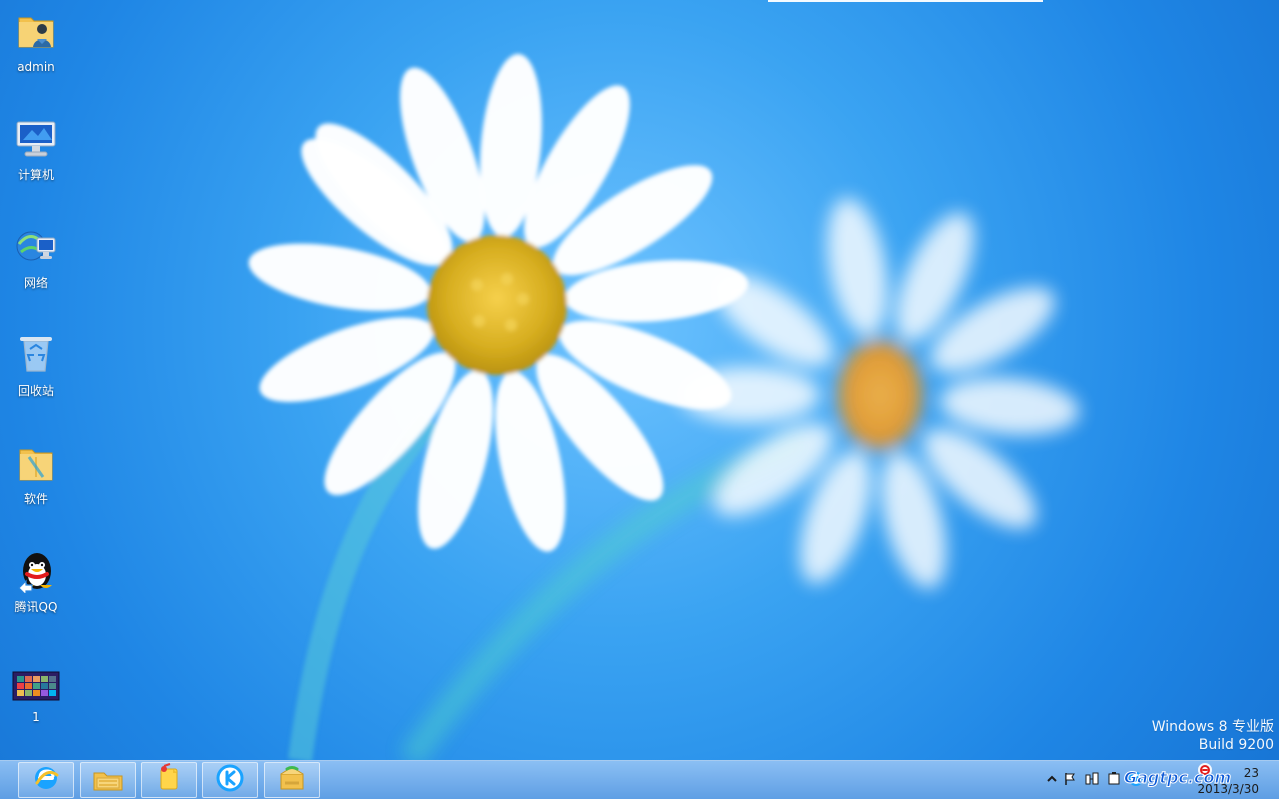  I want to click on desktop-icon-qq: 腾讯QQ, so click(36, 590).